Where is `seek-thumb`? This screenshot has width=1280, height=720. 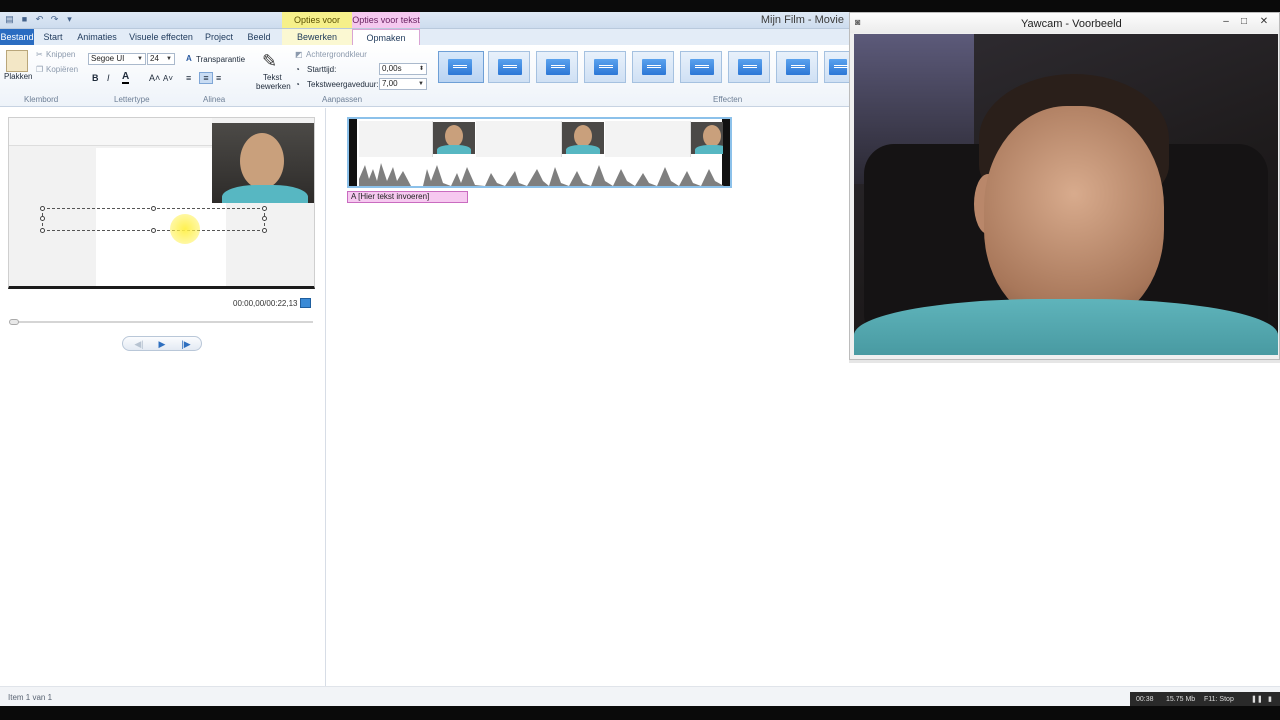
seek-thumb is located at coordinates (14, 322).